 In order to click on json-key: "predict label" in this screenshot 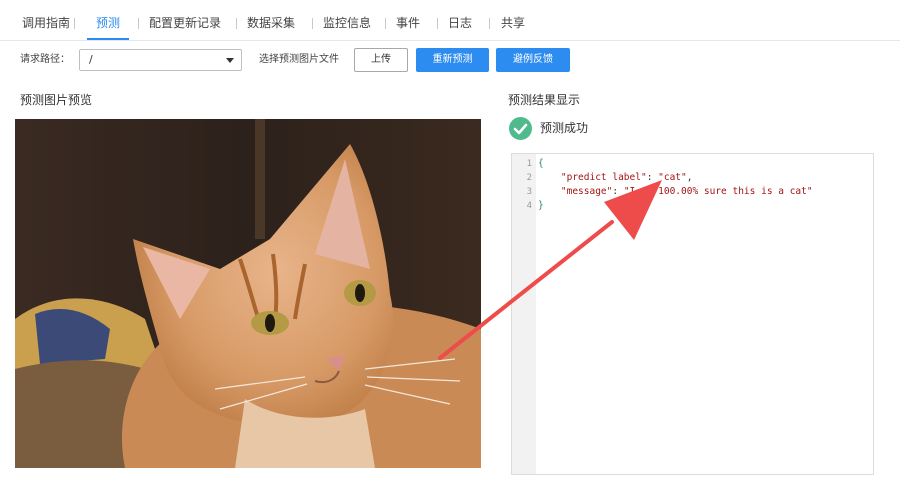, I will do `click(603, 177)`.